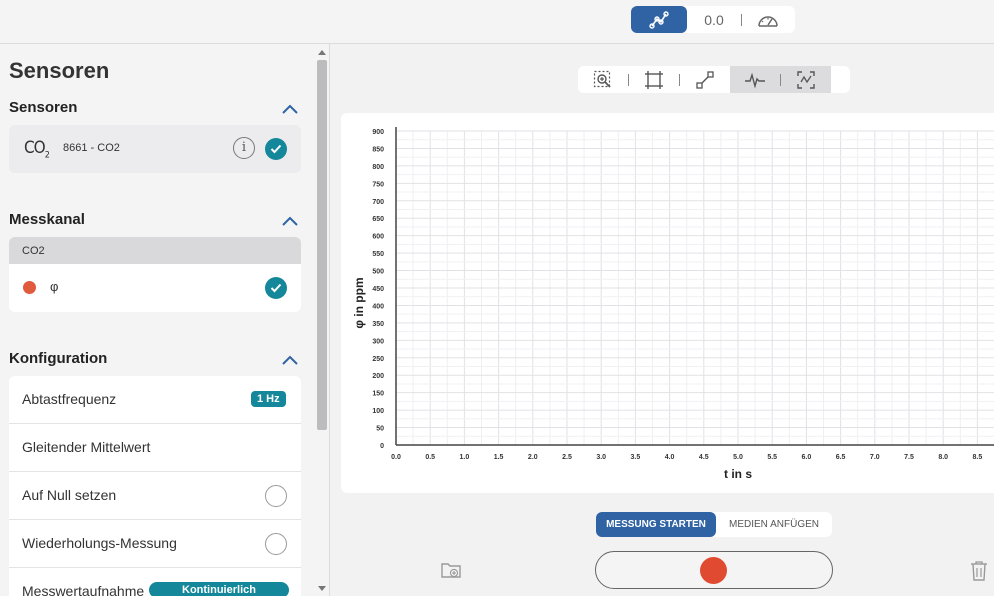  Describe the element at coordinates (43, 107) in the screenshot. I see `section-sensors-title: Sensoren` at that location.